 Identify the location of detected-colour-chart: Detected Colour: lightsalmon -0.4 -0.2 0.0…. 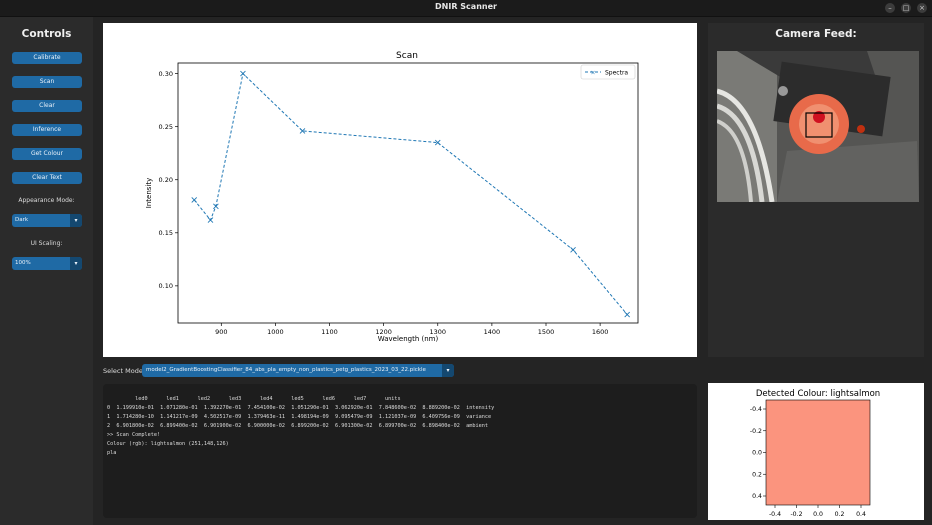
(815, 453).